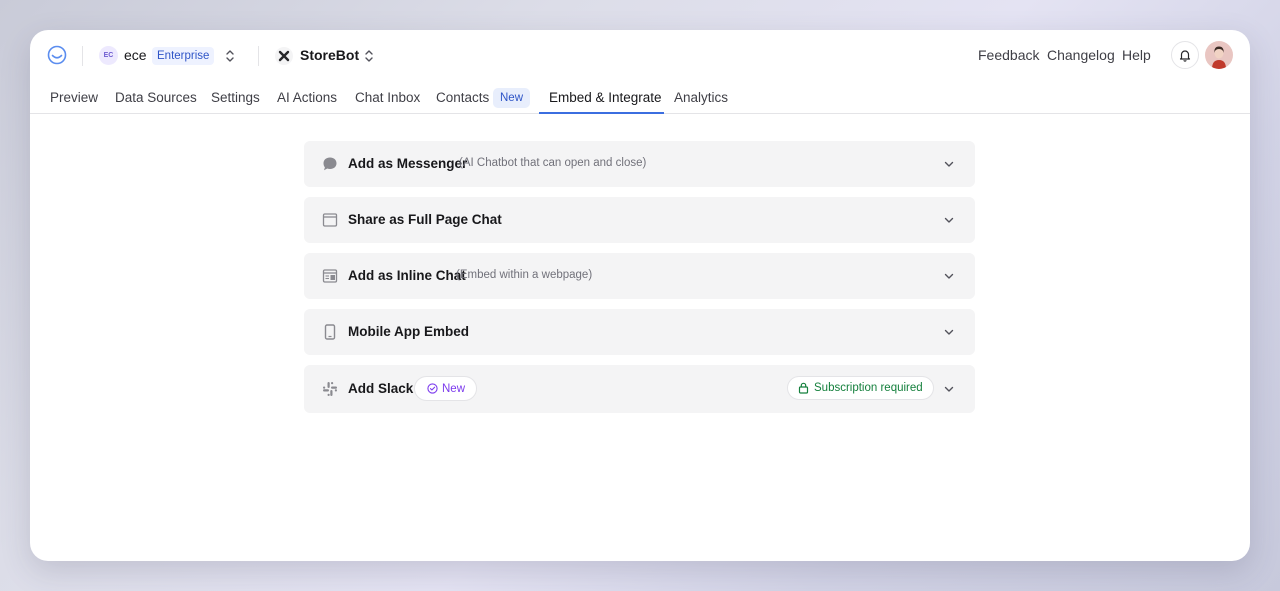 Image resolution: width=1280 pixels, height=591 pixels. I want to click on tab-settings: Settings, so click(235, 102).